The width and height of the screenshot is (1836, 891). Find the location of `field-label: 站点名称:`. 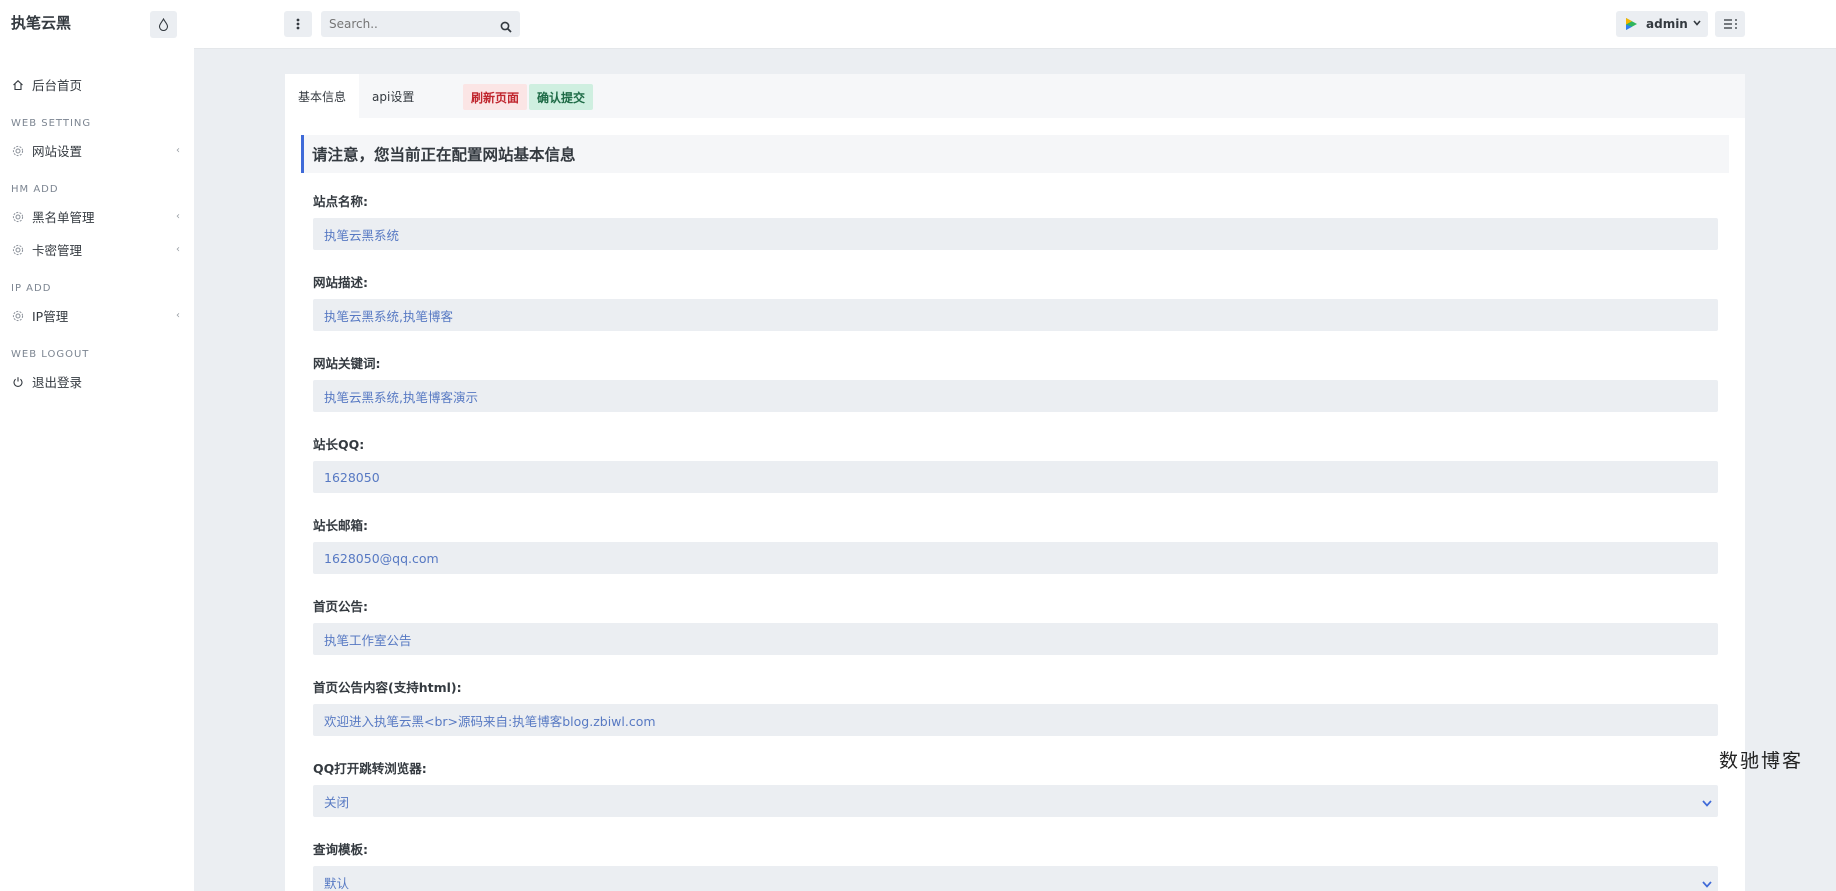

field-label: 站点名称: is located at coordinates (340, 201).